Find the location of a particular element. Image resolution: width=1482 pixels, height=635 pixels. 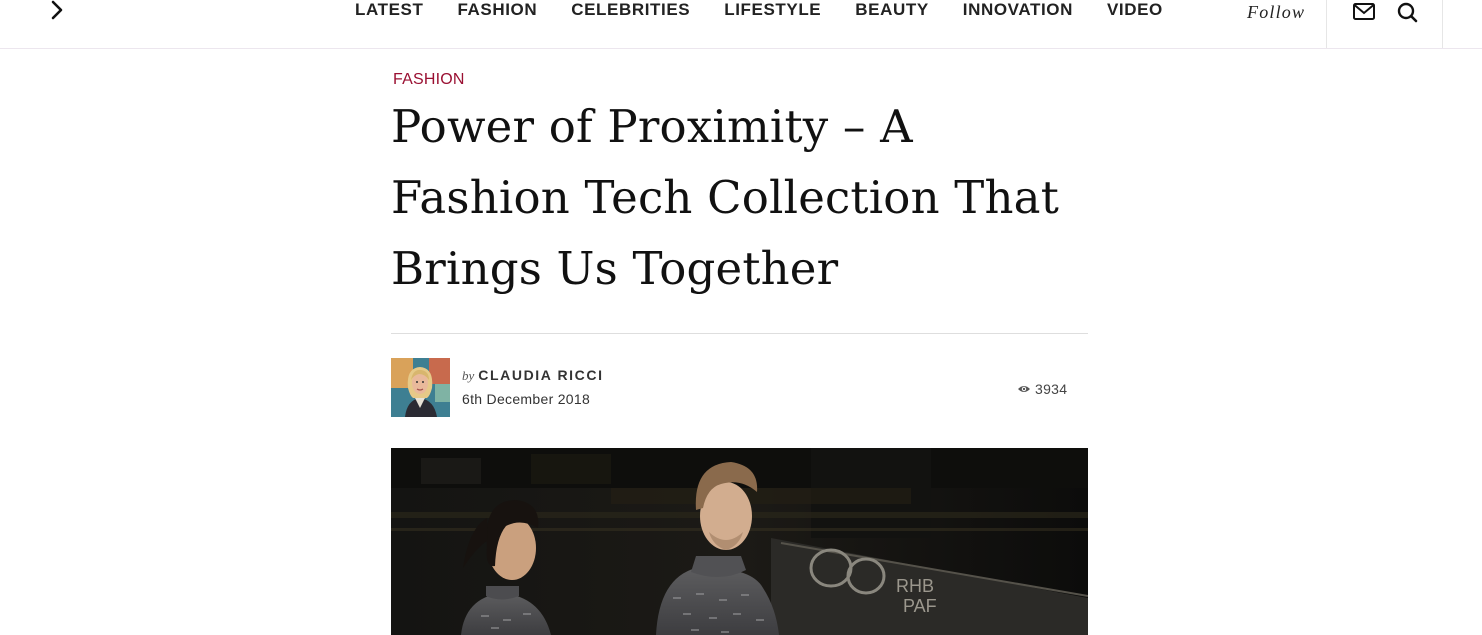

view-count: 3934 is located at coordinates (1042, 389).